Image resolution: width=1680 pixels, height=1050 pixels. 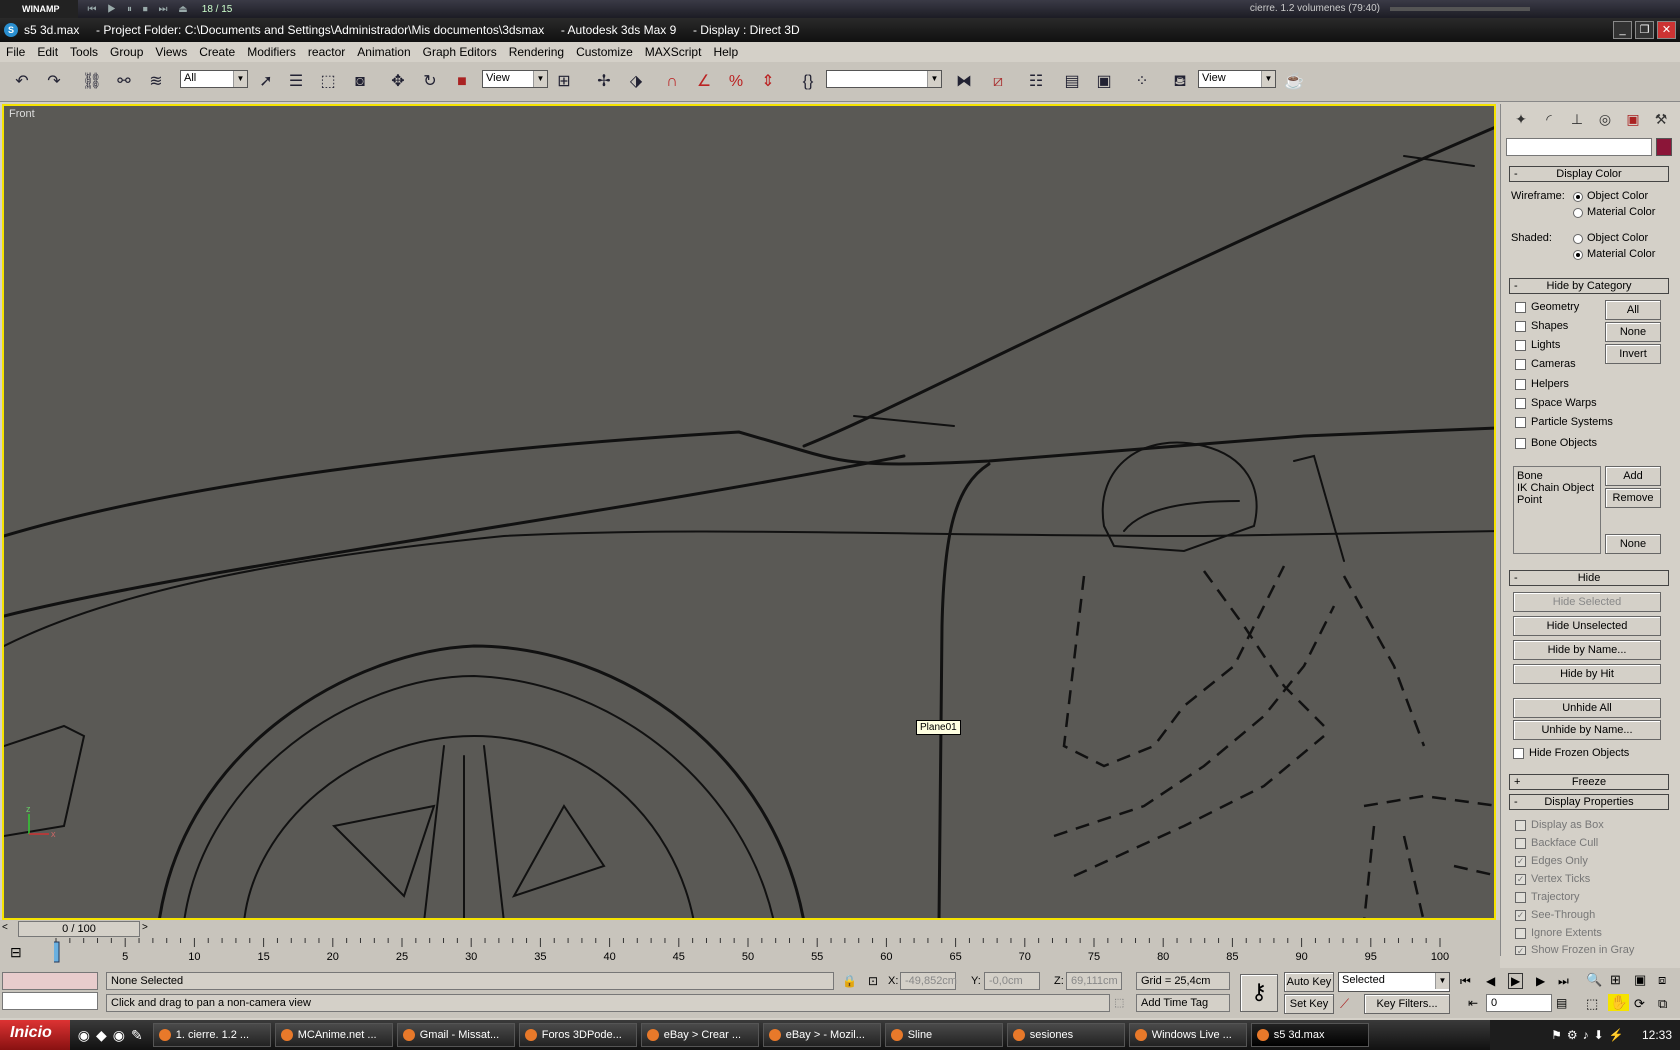 What do you see at coordinates (1520, 861) in the screenshot?
I see `edges-only-checkbox: ✓` at bounding box center [1520, 861].